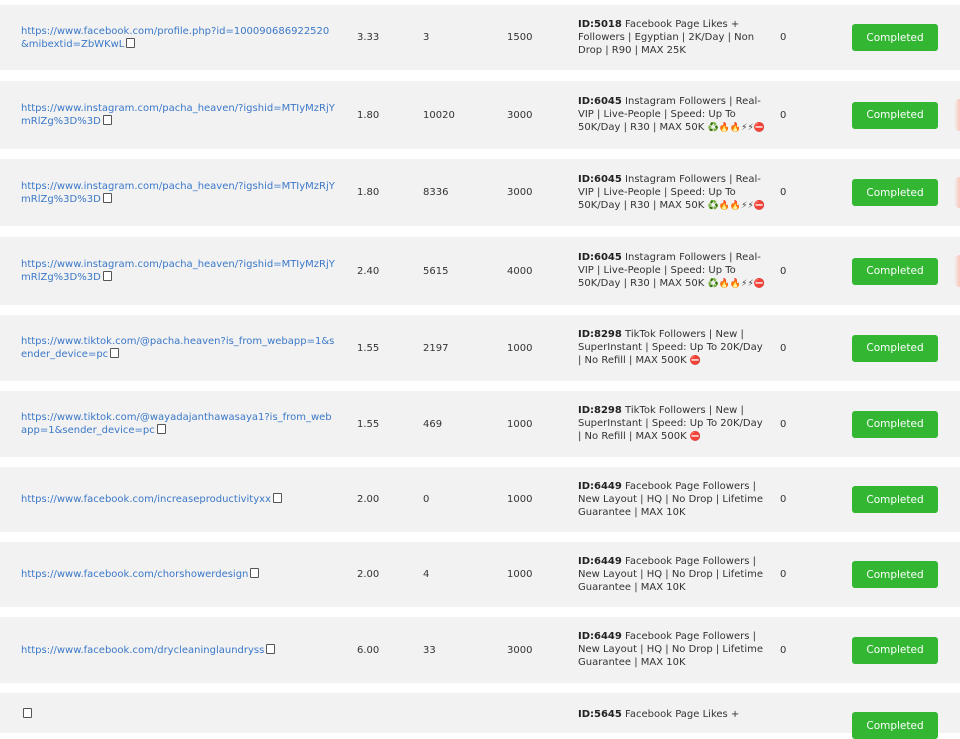 Image resolution: width=960 pixels, height=739 pixels. What do you see at coordinates (736, 205) in the screenshot?
I see `service-emoji: ♻️🔥🔥⚡⚡⛔` at bounding box center [736, 205].